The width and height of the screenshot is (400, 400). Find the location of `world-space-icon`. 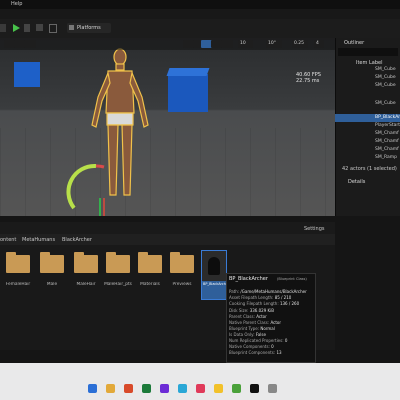

world-space-icon is located at coordinates (227, 44).